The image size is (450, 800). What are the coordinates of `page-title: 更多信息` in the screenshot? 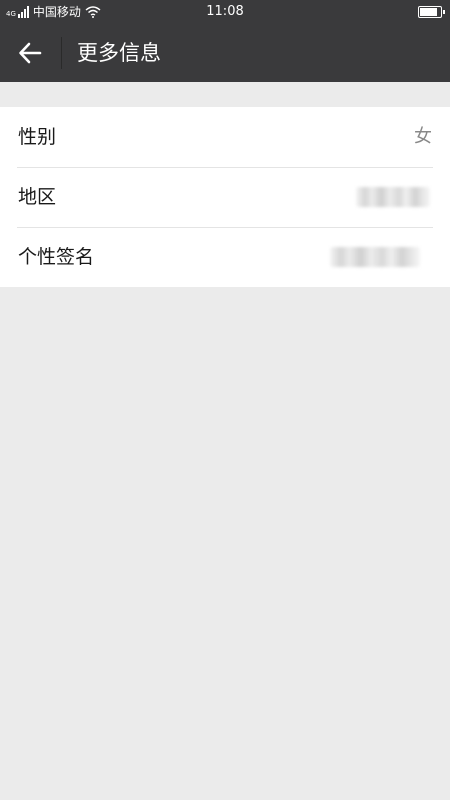 It's located at (119, 53).